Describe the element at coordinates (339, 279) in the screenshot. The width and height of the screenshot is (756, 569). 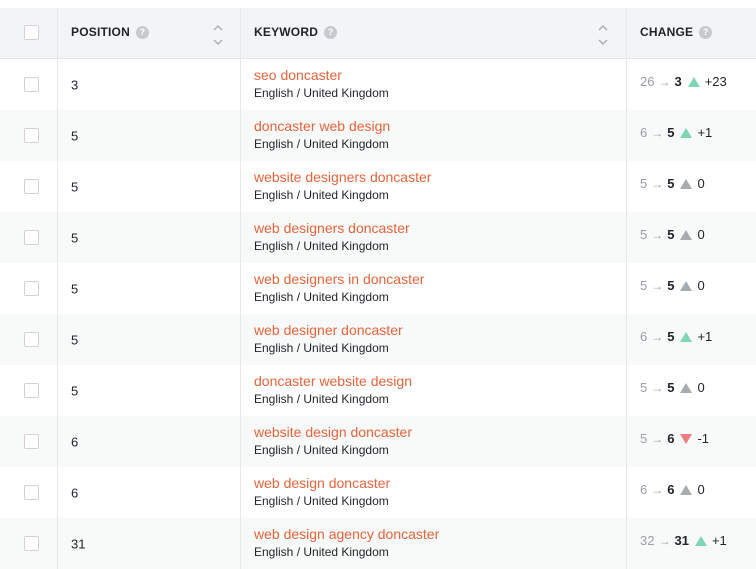
I see `keyword-link: web designers in doncaster` at that location.